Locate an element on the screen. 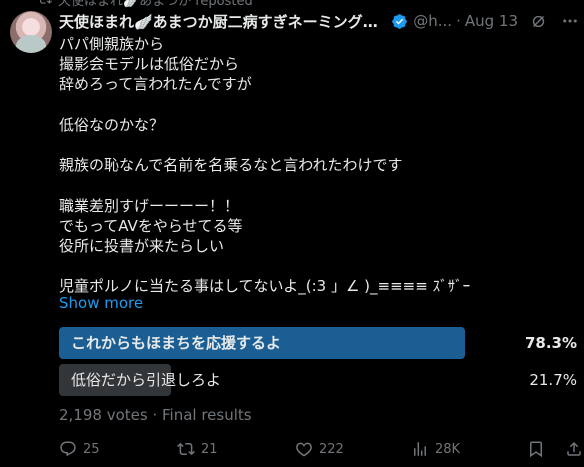 The height and width of the screenshot is (467, 584). reply-icon is located at coordinates (68, 449).